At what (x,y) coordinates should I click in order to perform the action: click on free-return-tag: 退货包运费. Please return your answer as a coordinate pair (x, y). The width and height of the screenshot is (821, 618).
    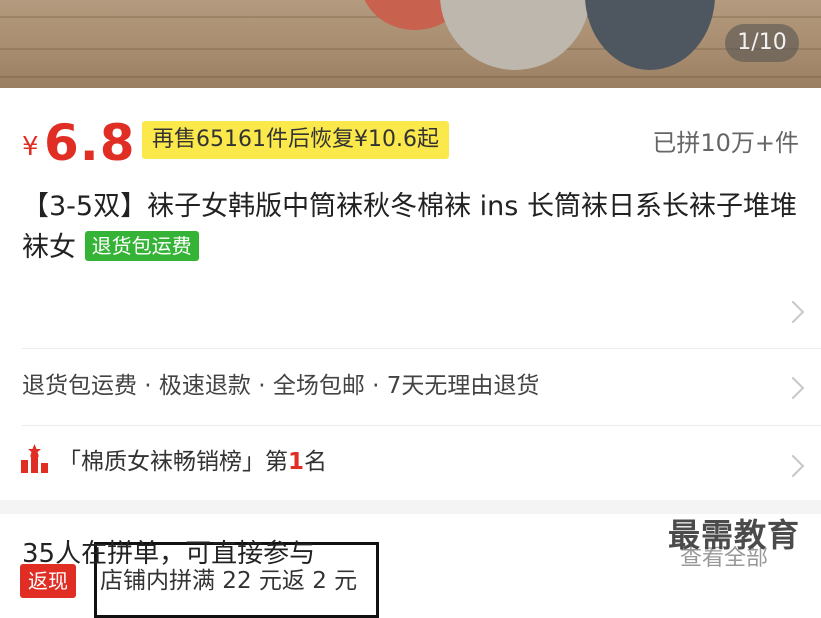
    Looking at the image, I should click on (141, 246).